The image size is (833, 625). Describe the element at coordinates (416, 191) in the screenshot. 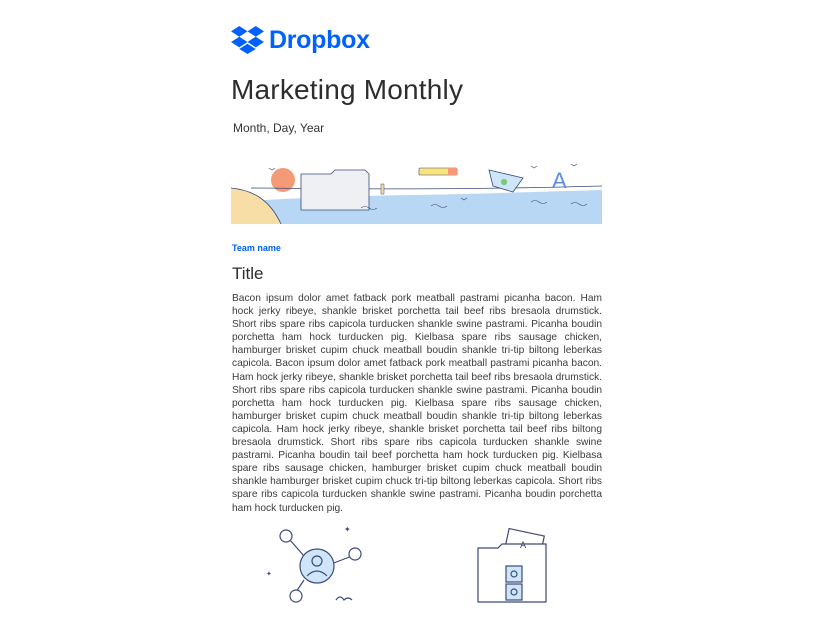

I see `banner-illustration: A` at that location.